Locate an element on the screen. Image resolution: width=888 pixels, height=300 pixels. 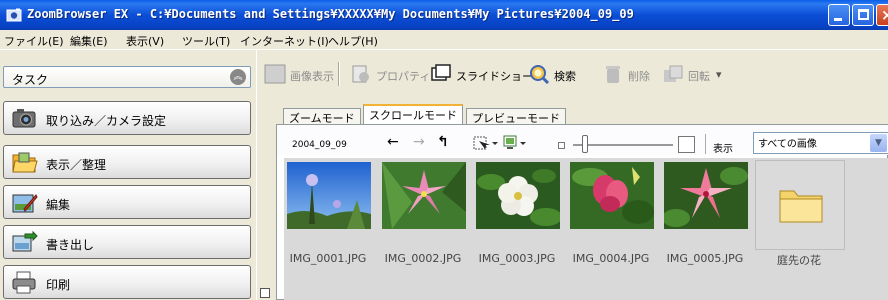
task-label-edit: 編集 is located at coordinates (58, 205).